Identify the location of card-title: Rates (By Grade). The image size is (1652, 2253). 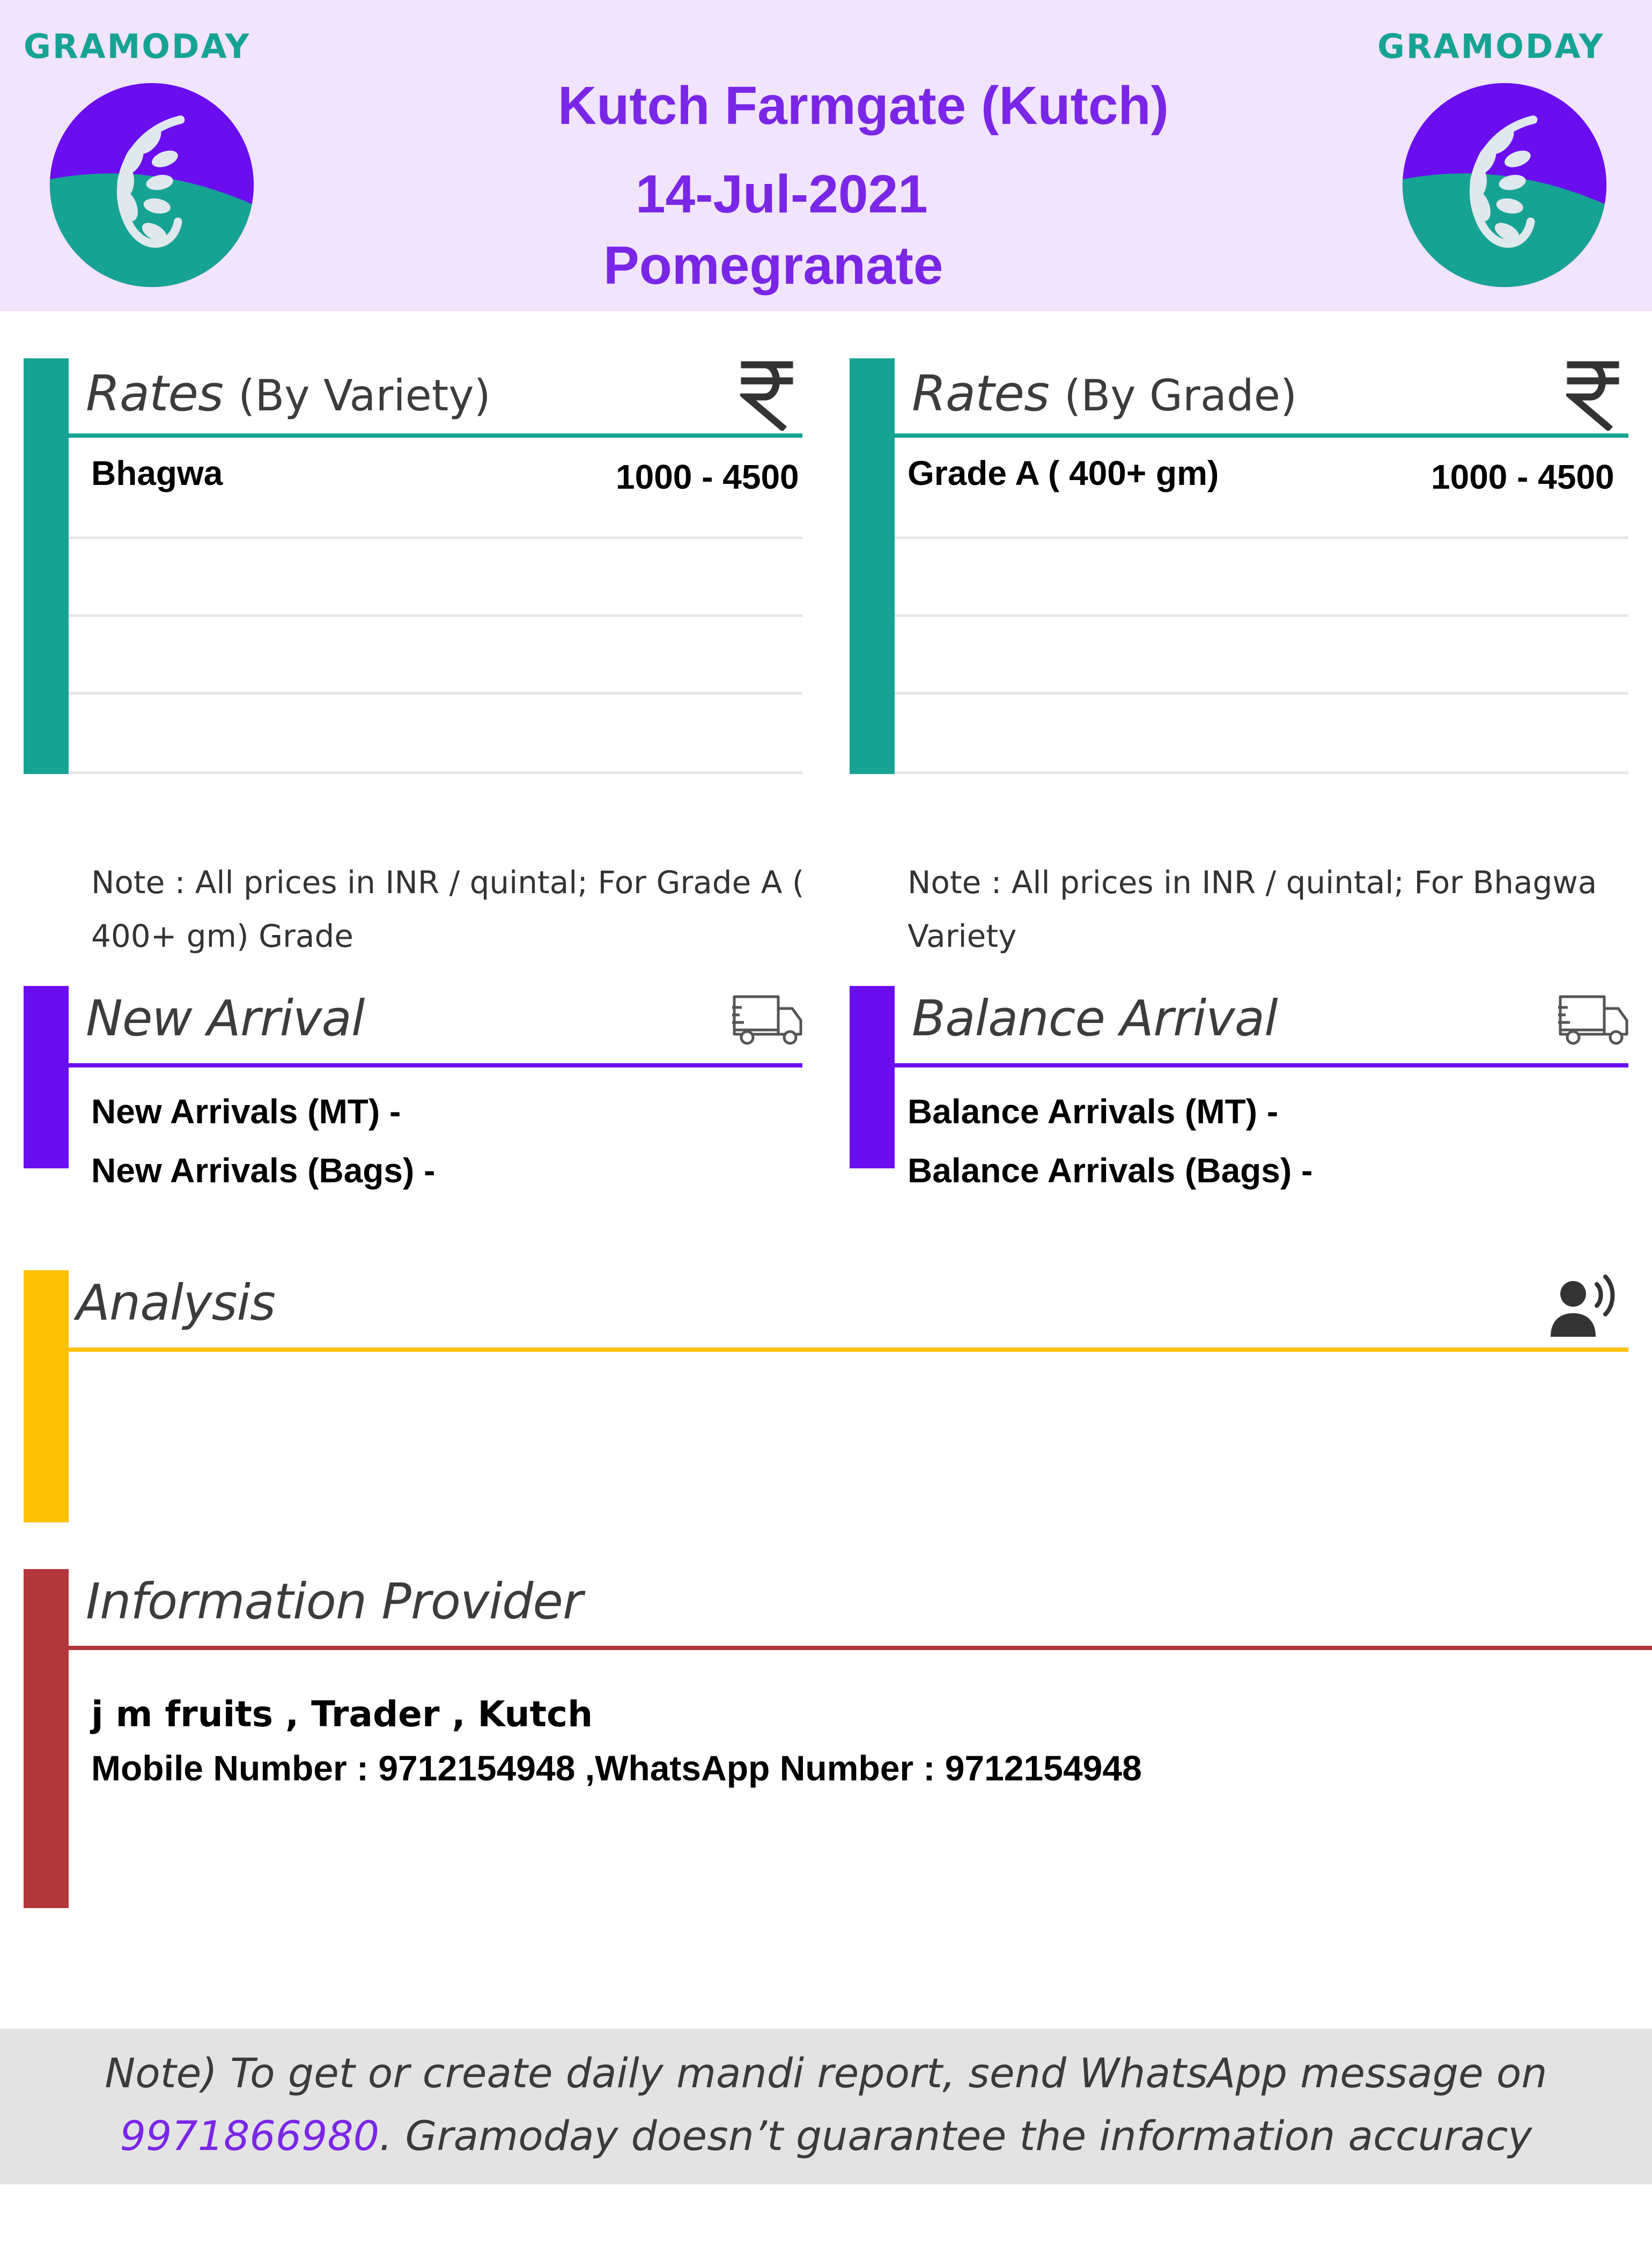
(1104, 393).